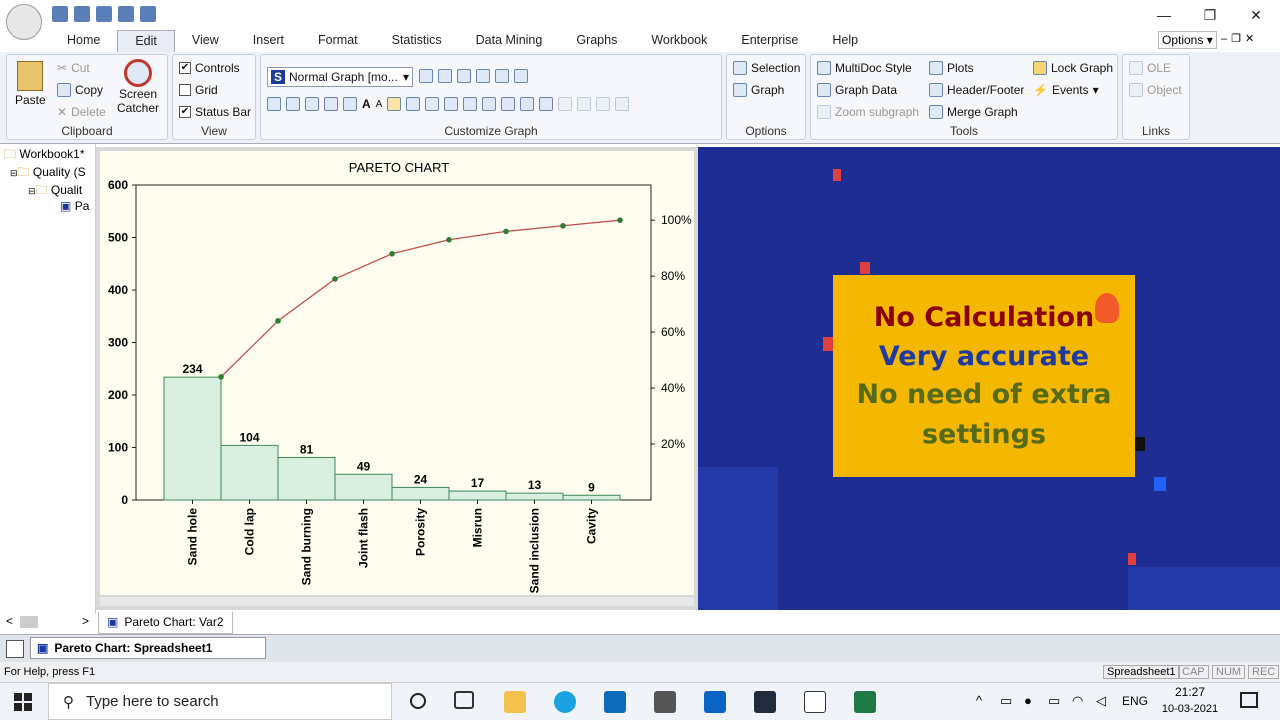  What do you see at coordinates (293, 104) in the screenshot?
I see `zoom-out-icon` at bounding box center [293, 104].